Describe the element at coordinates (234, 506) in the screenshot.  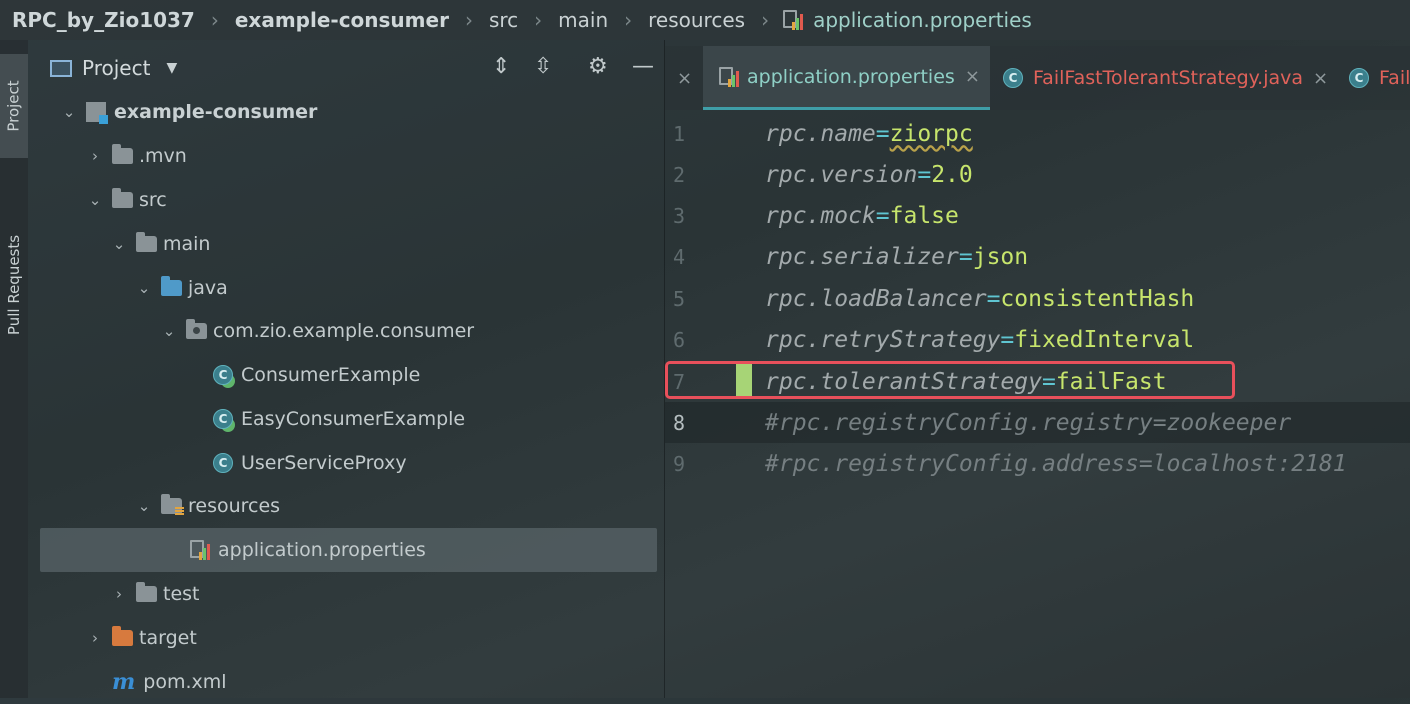
I see `tree-node-label: resources` at that location.